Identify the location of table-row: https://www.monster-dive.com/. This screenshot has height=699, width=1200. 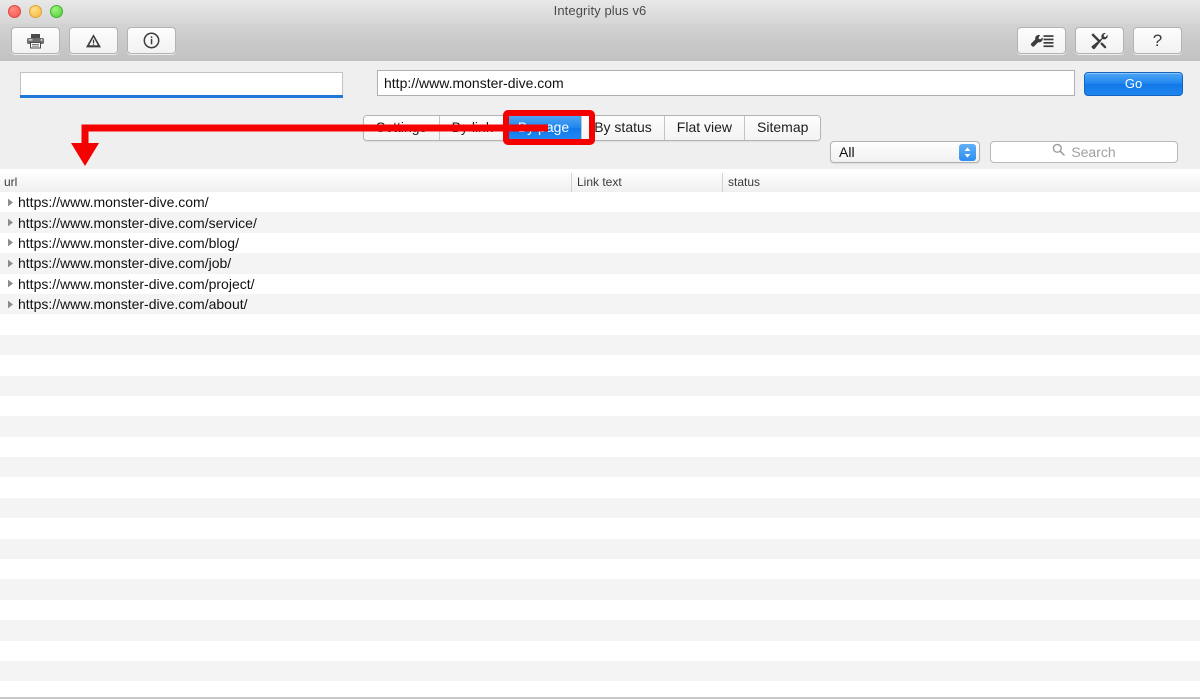
(600, 202).